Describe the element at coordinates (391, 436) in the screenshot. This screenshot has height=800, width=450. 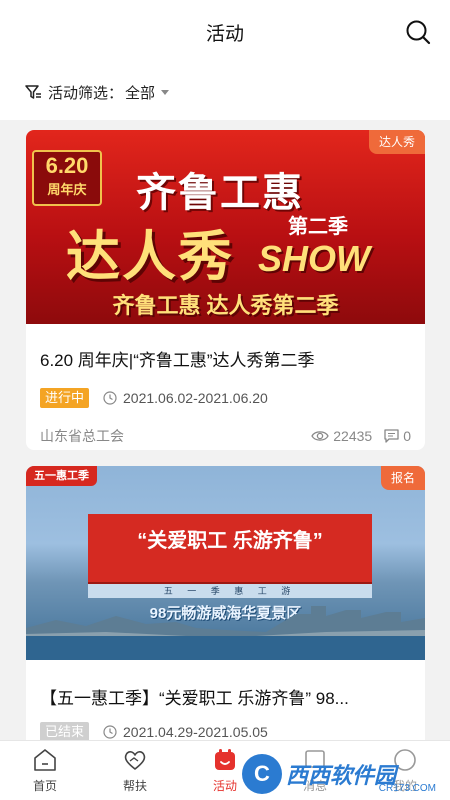
I see `comment-icon` at that location.